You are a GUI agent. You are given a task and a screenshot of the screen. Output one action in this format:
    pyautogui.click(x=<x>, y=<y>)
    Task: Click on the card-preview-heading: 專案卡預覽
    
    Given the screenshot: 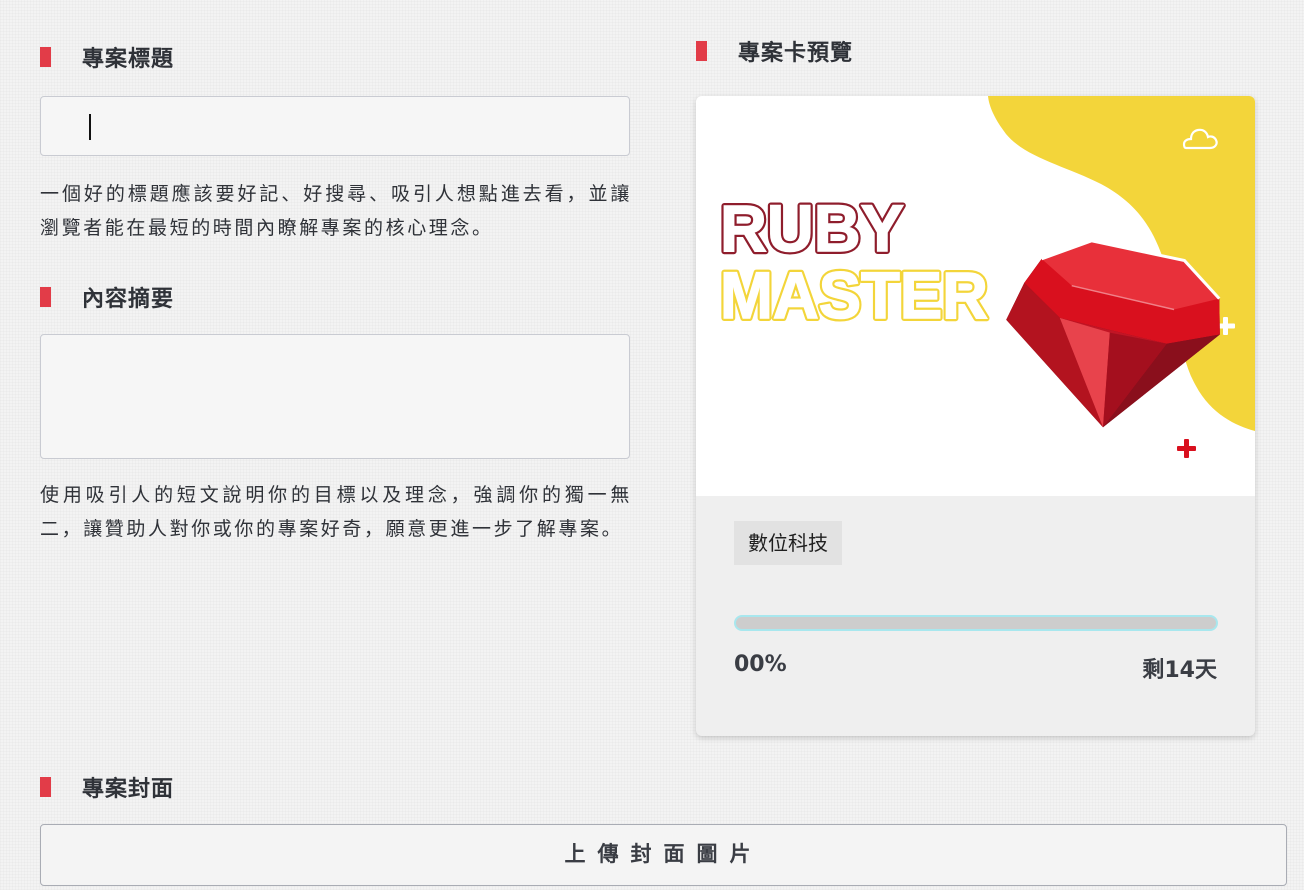 What is the action you would take?
    pyautogui.click(x=774, y=51)
    